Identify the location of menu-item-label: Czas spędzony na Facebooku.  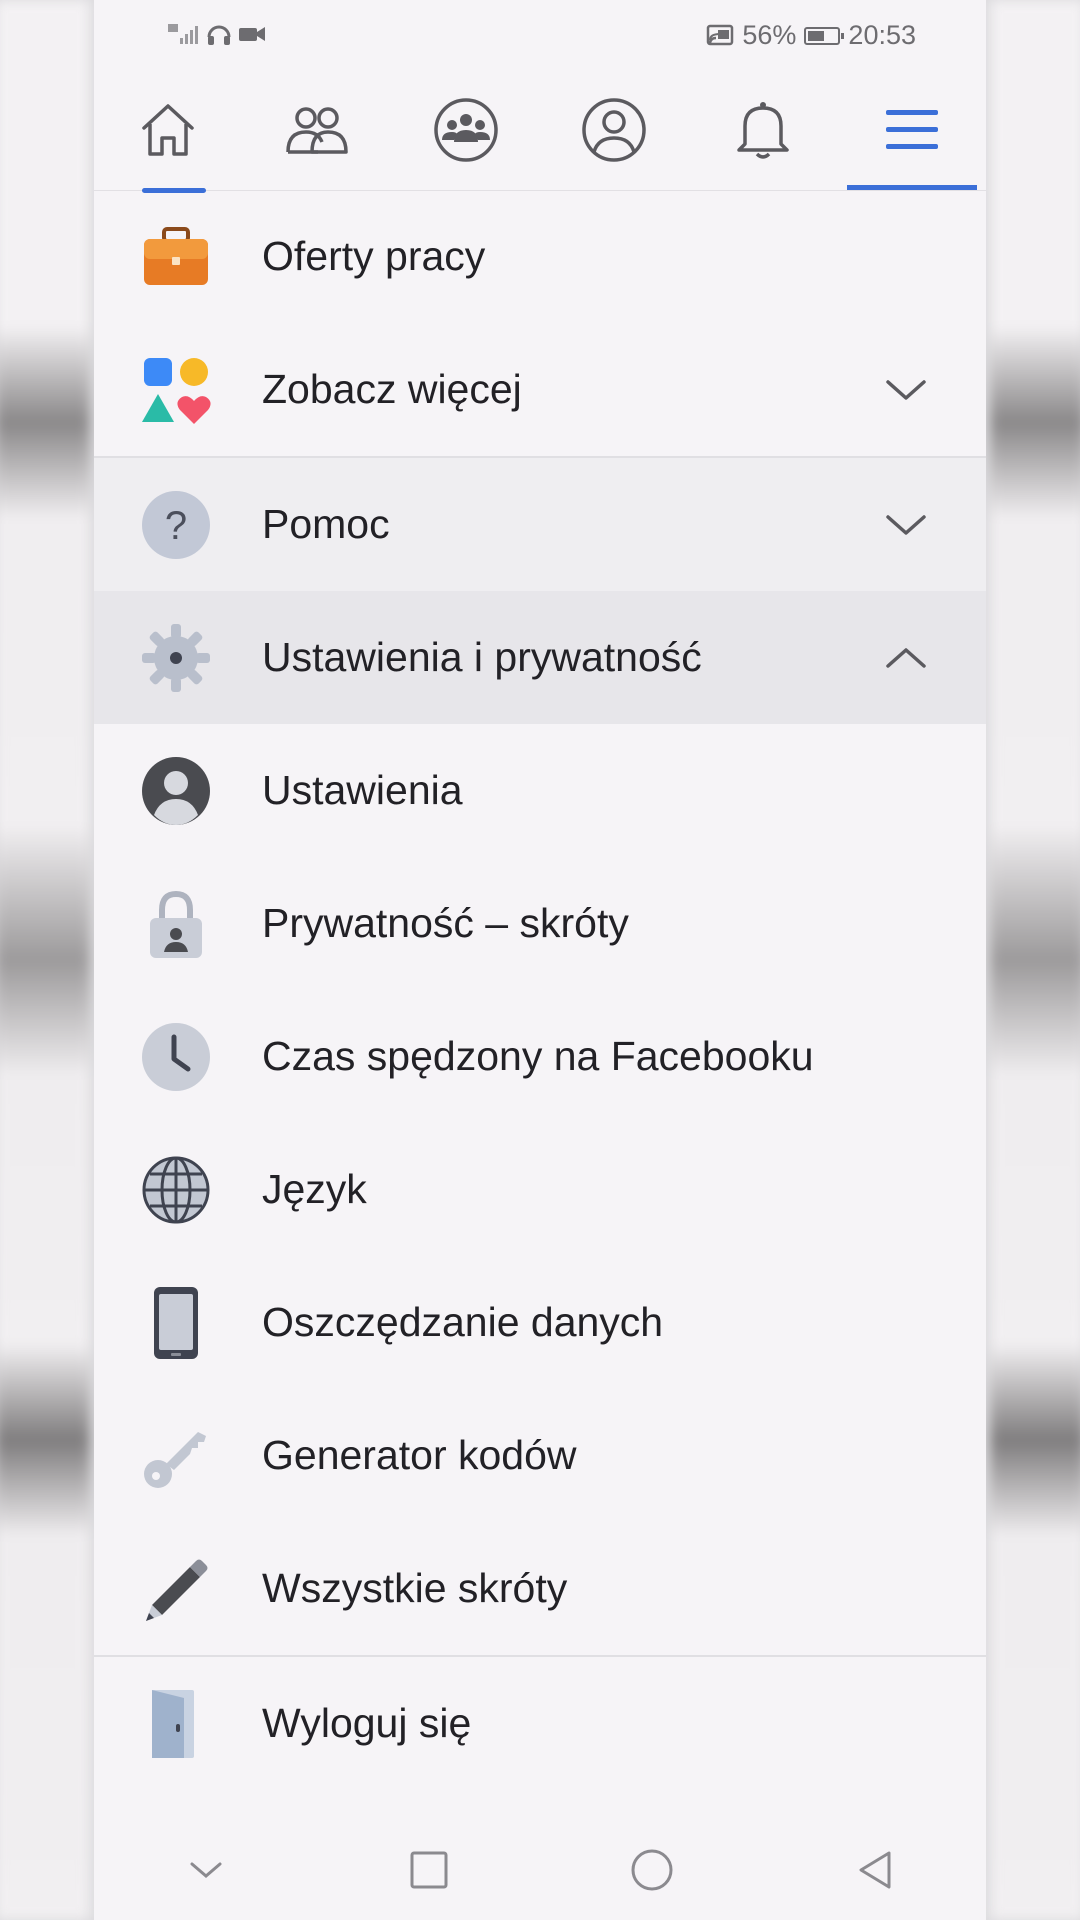
(538, 1056).